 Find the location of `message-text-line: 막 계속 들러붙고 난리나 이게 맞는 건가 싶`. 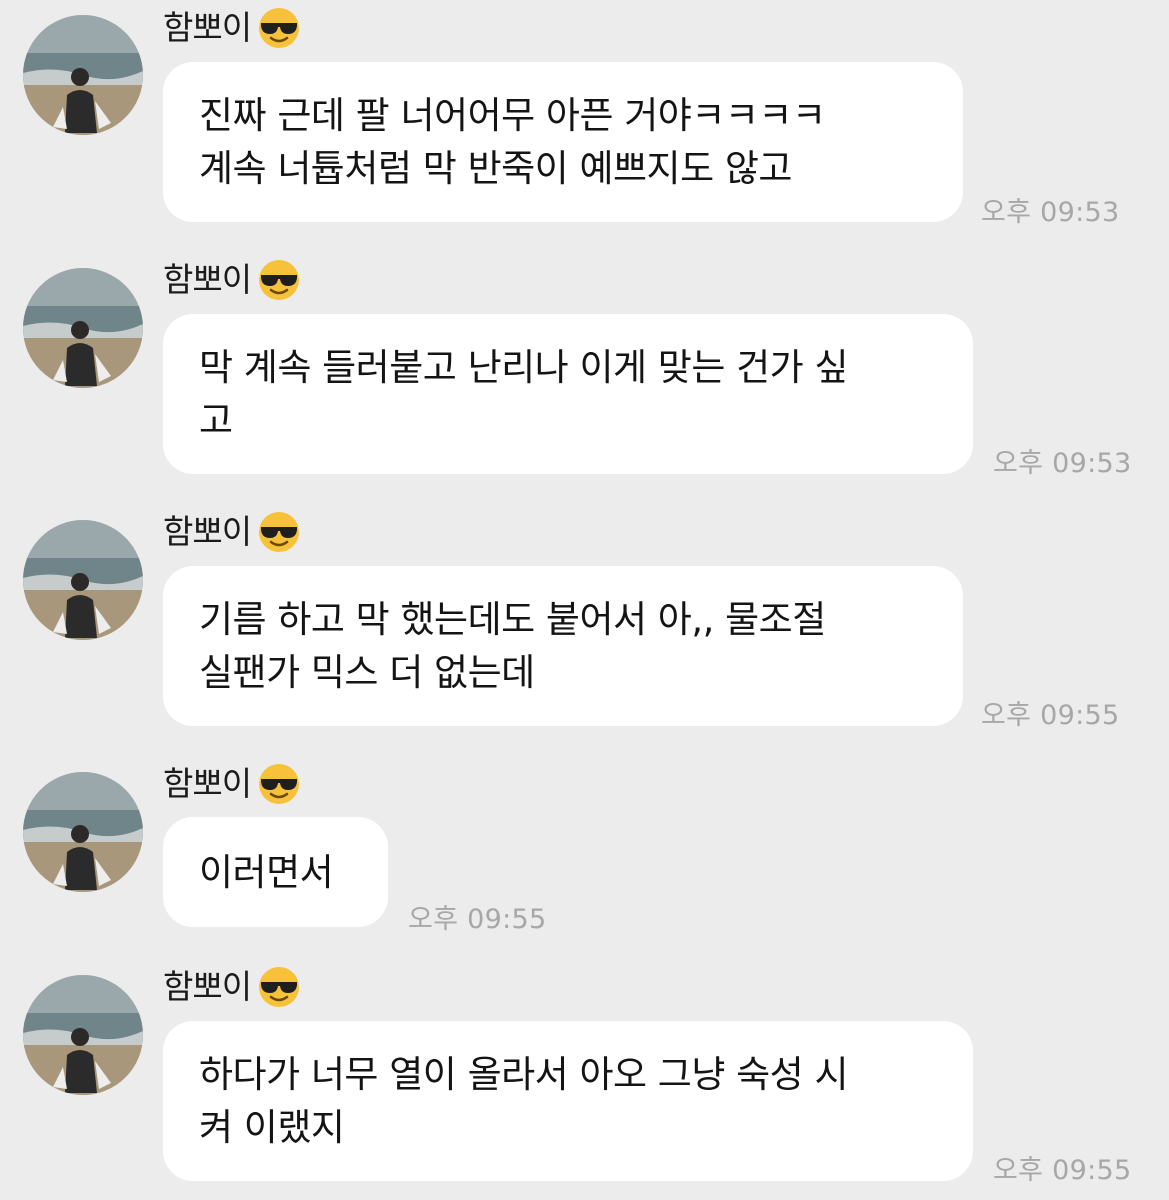

message-text-line: 막 계속 들러붙고 난리나 이게 맞는 건가 싶 is located at coordinates (524, 367).